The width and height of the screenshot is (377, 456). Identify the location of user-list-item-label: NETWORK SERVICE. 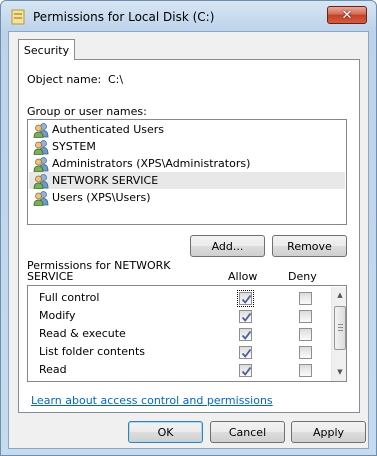
(105, 180).